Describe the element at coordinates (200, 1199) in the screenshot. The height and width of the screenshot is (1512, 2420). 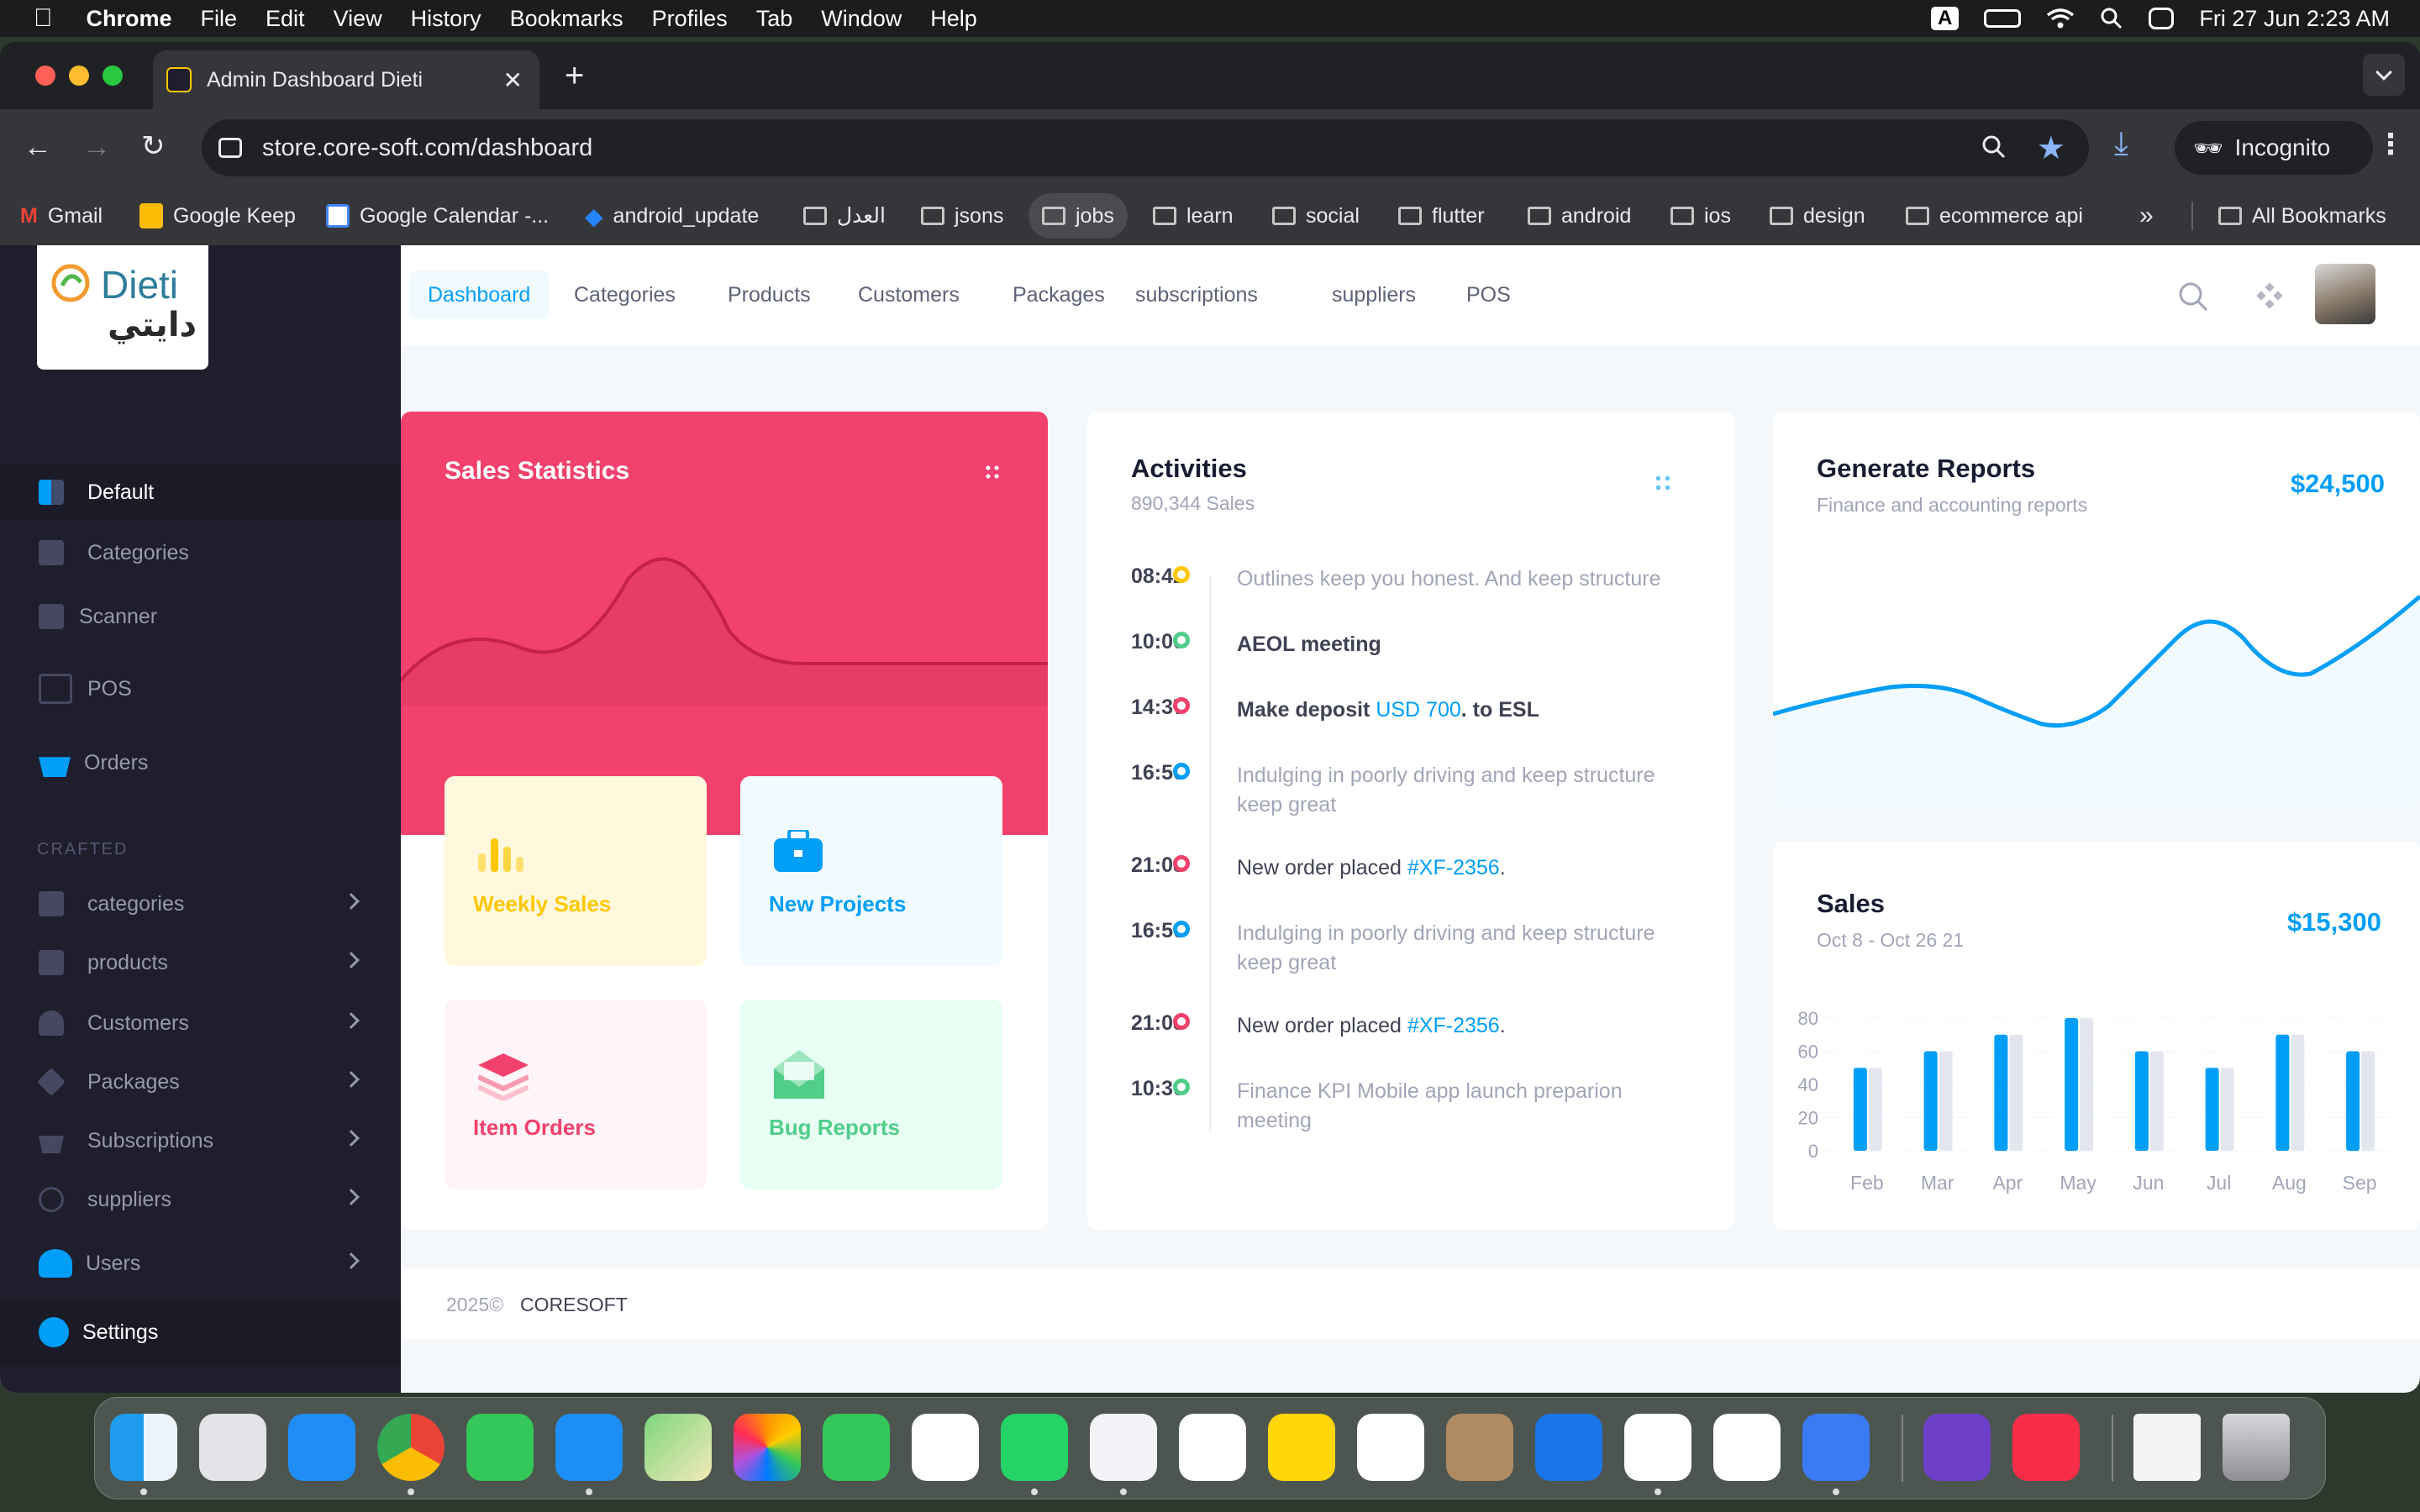
I see `sidebar-item-suppliers: suppliers` at that location.